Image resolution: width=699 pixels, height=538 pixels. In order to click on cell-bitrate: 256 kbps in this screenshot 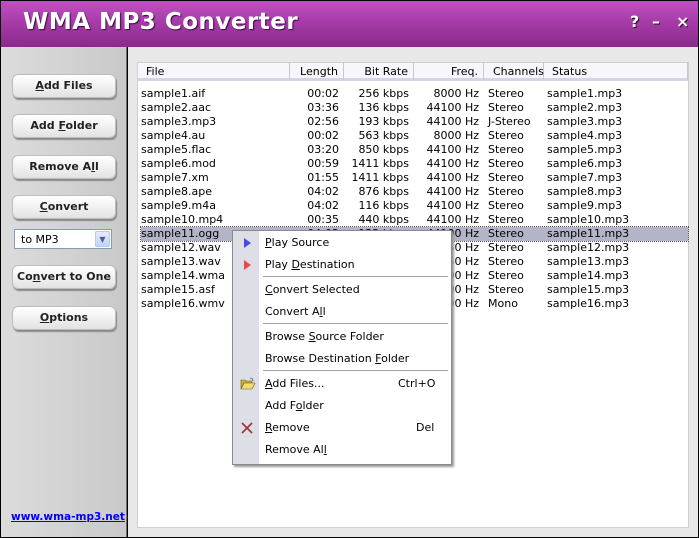, I will do `click(383, 93)`.